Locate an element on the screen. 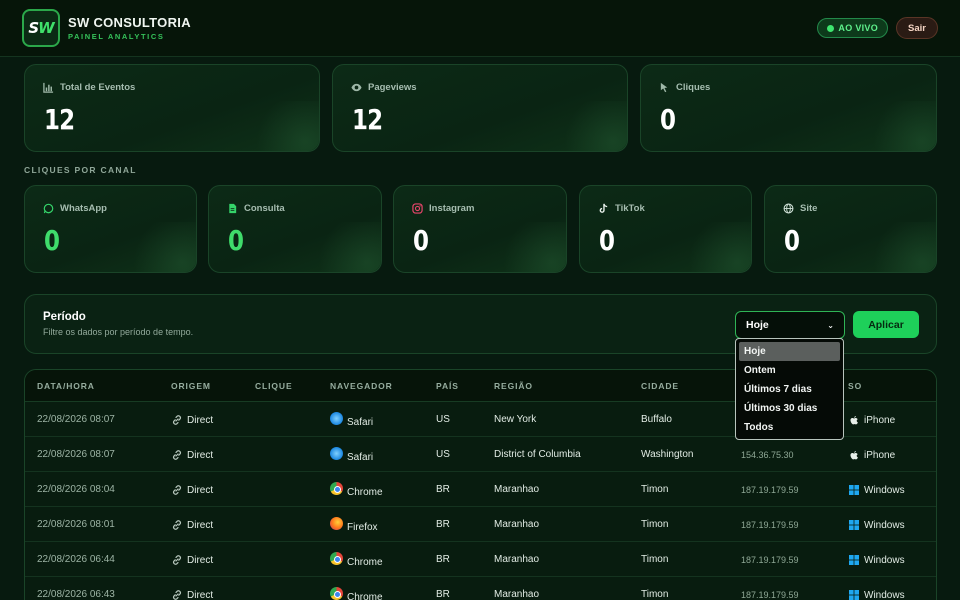 The image size is (960, 600). period-select: Hoje ⌄ is located at coordinates (790, 325).